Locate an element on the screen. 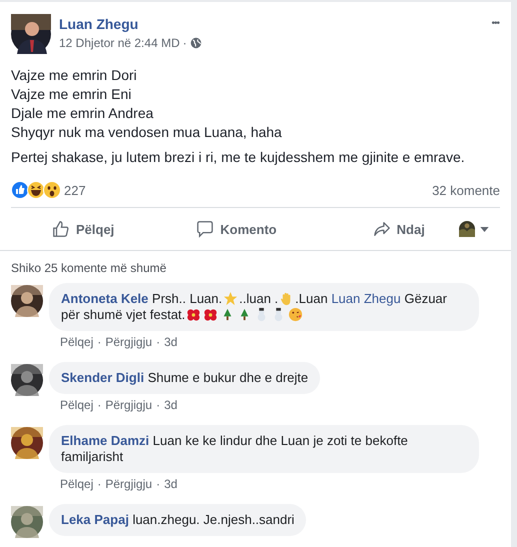 This screenshot has width=517, height=547. comment-bubble: Leka Papaj luan.zhegu. Je.njesh..sandri is located at coordinates (177, 520).